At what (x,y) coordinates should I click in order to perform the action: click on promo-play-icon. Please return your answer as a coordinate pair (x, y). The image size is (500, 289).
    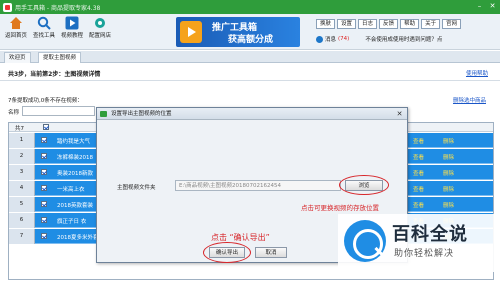
    Looking at the image, I should click on (191, 32).